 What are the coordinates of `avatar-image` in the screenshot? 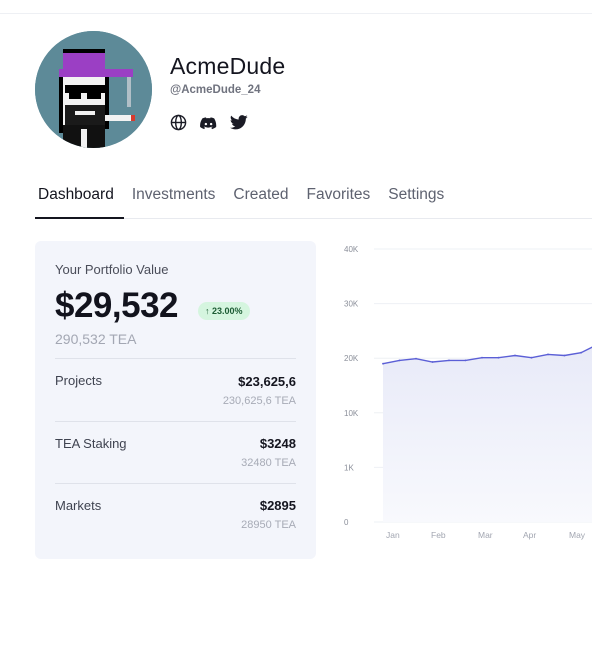 It's located at (93, 89).